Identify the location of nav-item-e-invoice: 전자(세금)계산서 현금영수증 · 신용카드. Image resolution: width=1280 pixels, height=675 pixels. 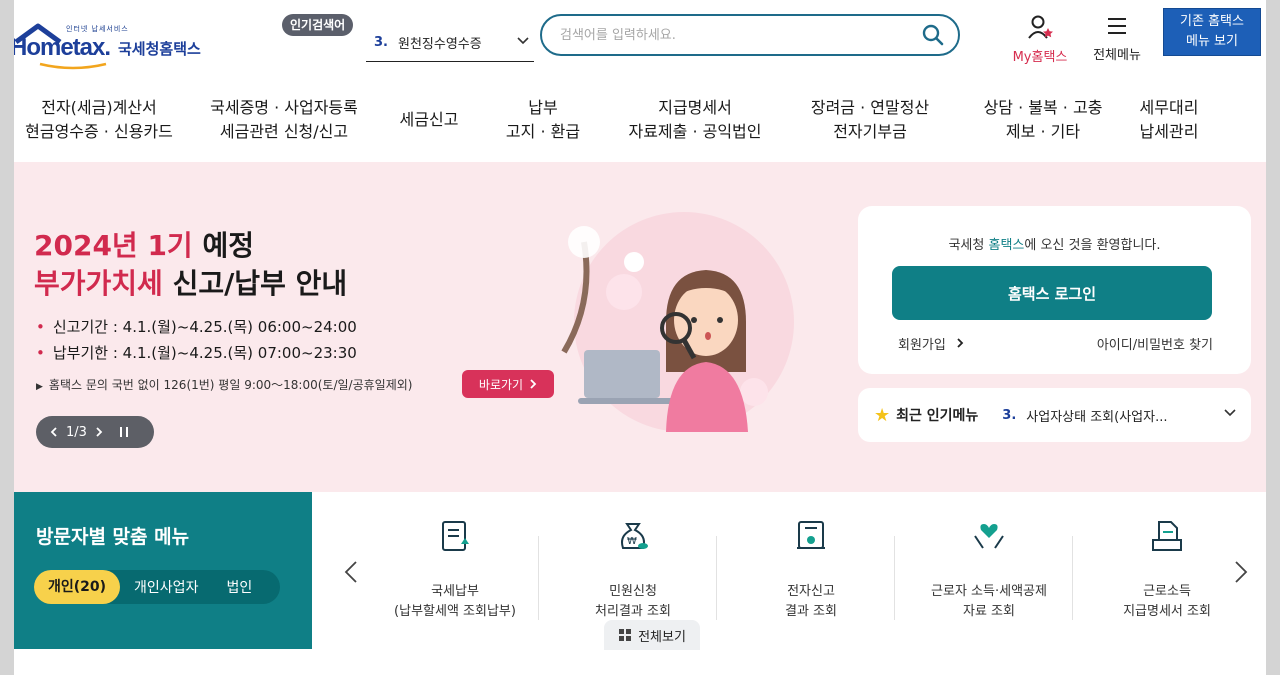
(99, 120).